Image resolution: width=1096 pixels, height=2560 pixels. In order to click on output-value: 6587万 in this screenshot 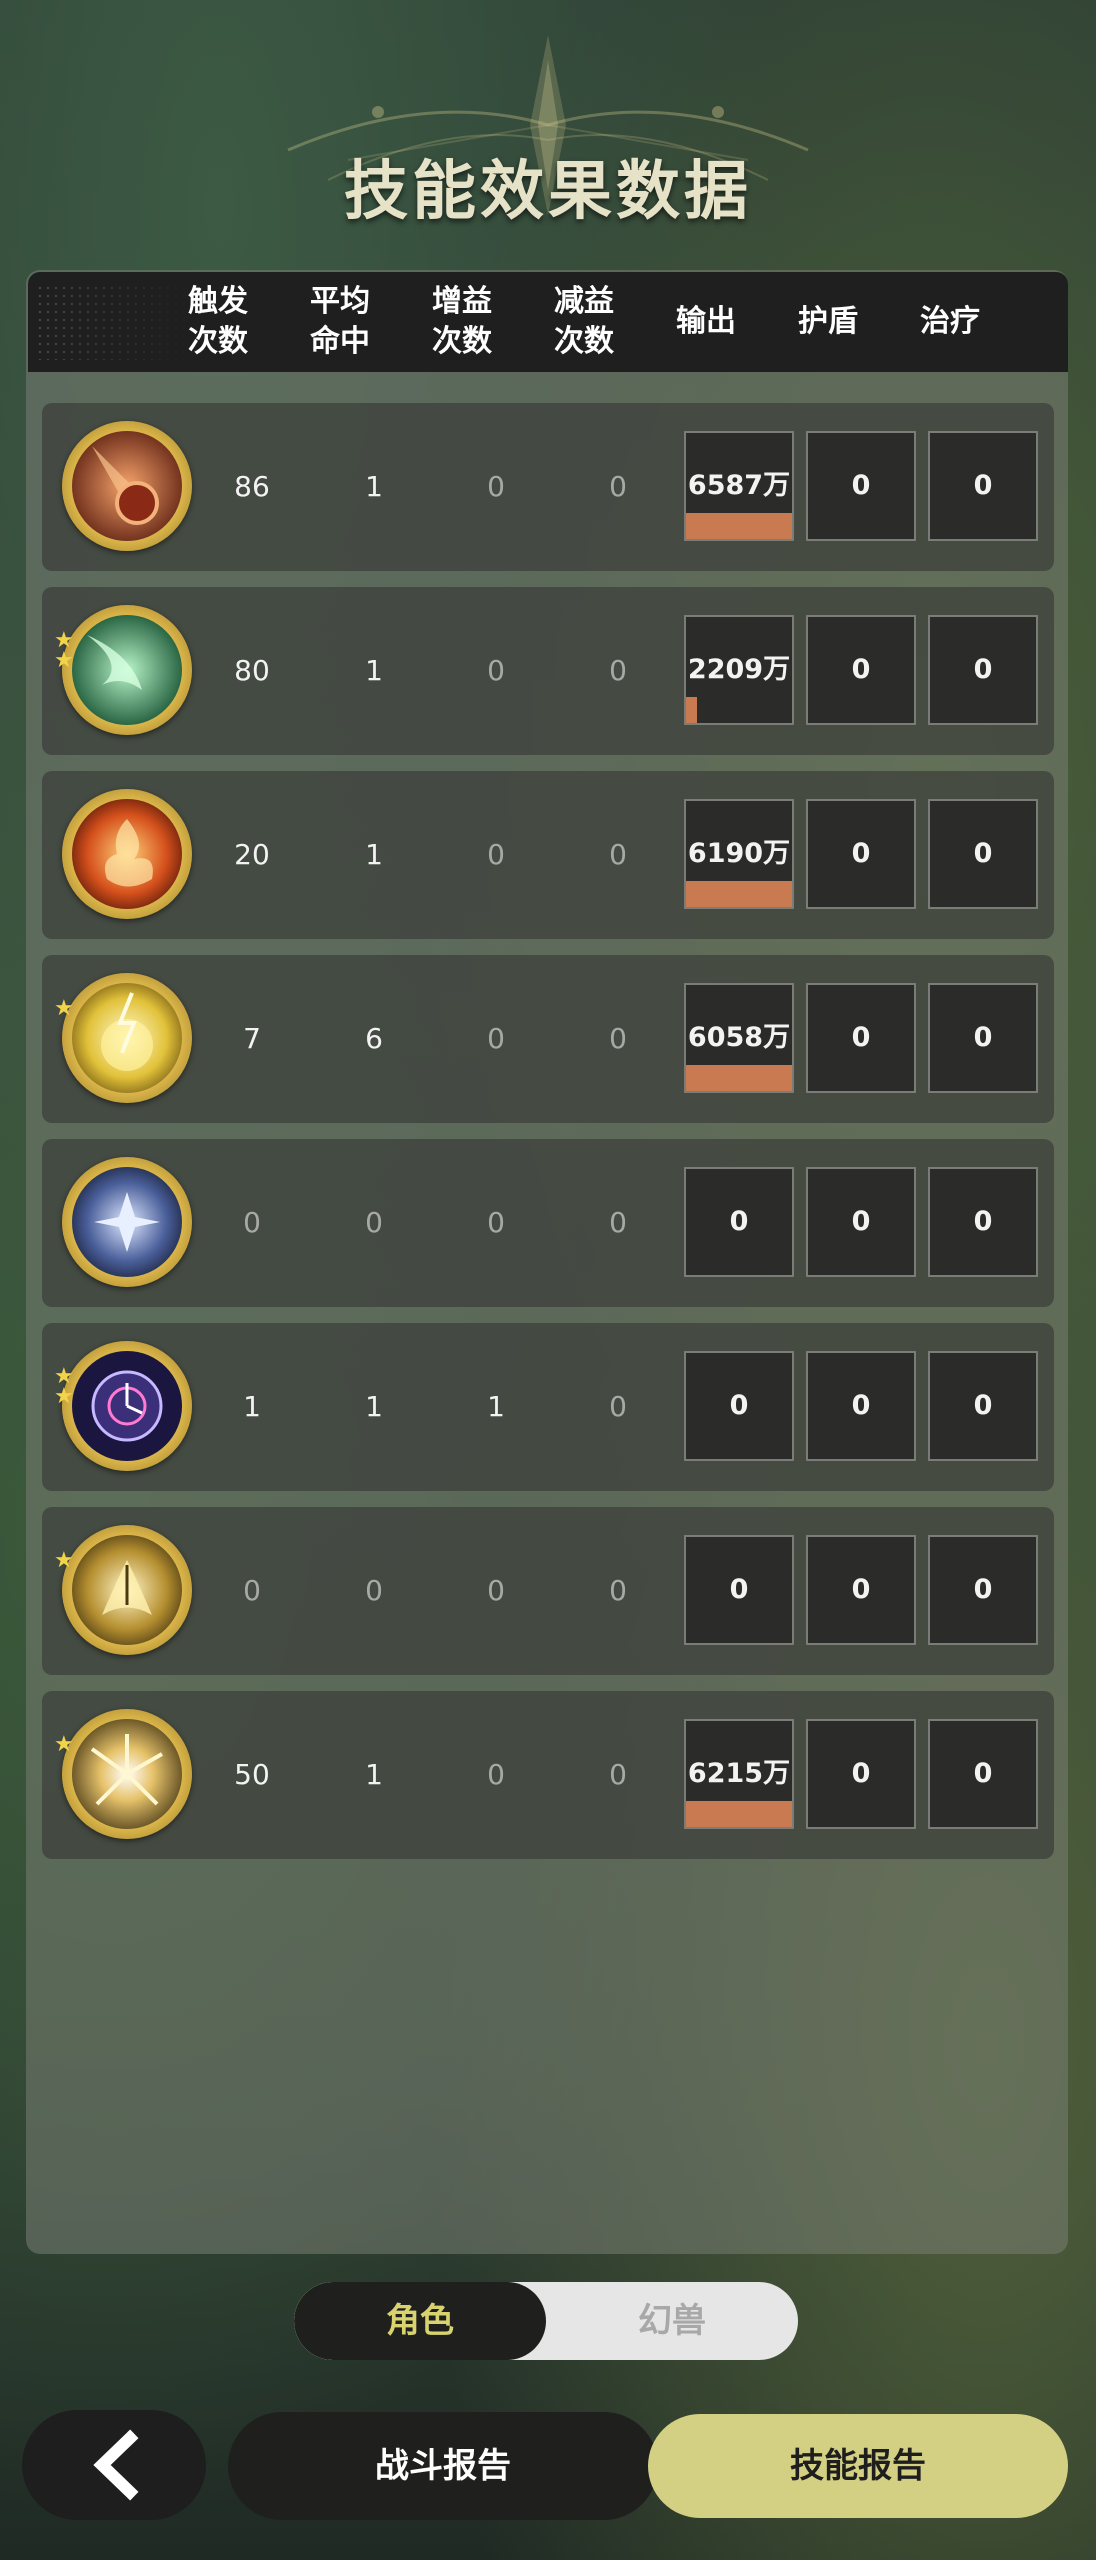, I will do `click(739, 485)`.